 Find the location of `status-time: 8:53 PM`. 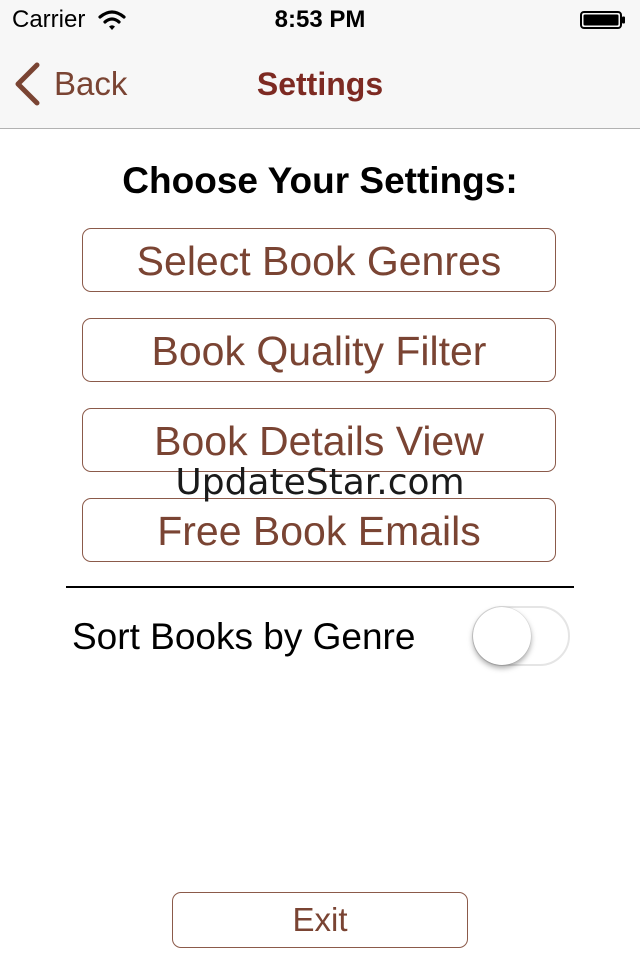

status-time: 8:53 PM is located at coordinates (320, 19).